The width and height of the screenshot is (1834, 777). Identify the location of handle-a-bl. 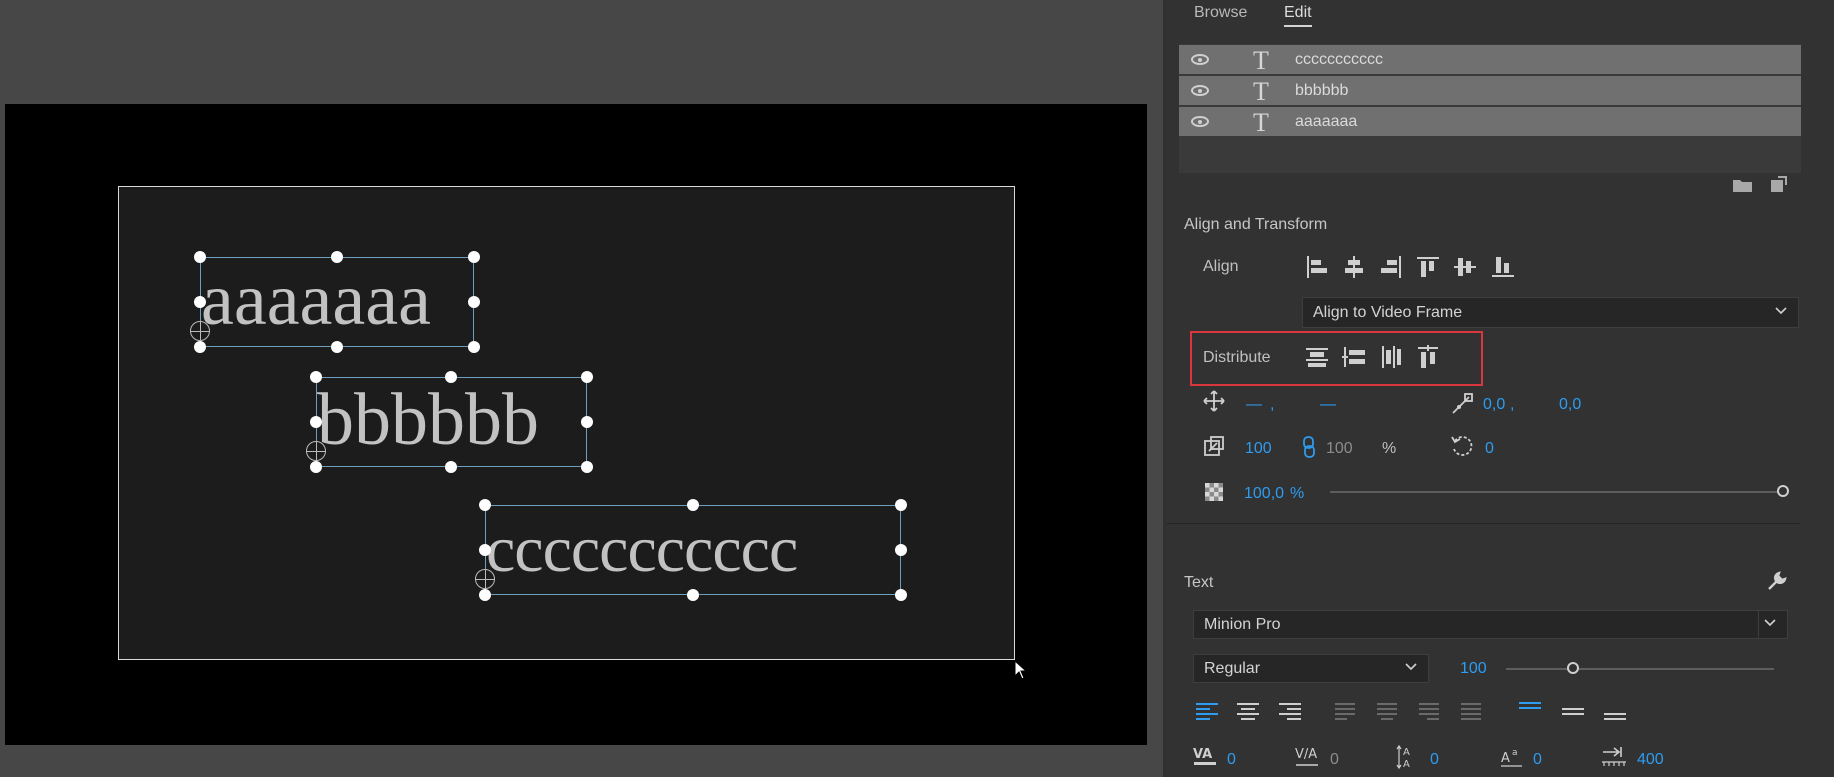
(200, 347).